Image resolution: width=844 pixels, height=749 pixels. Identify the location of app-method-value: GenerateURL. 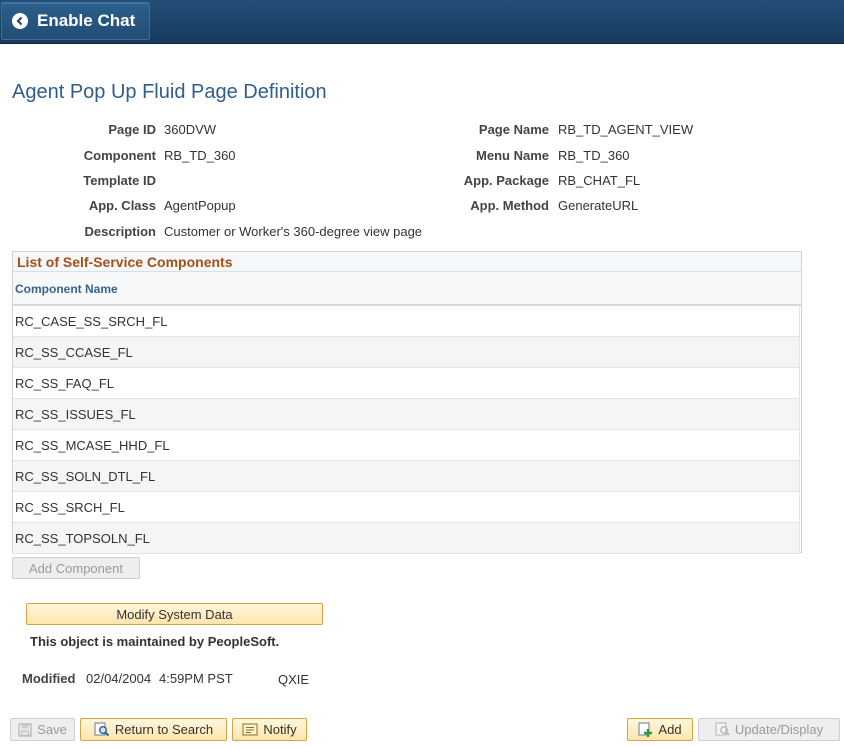
(598, 205).